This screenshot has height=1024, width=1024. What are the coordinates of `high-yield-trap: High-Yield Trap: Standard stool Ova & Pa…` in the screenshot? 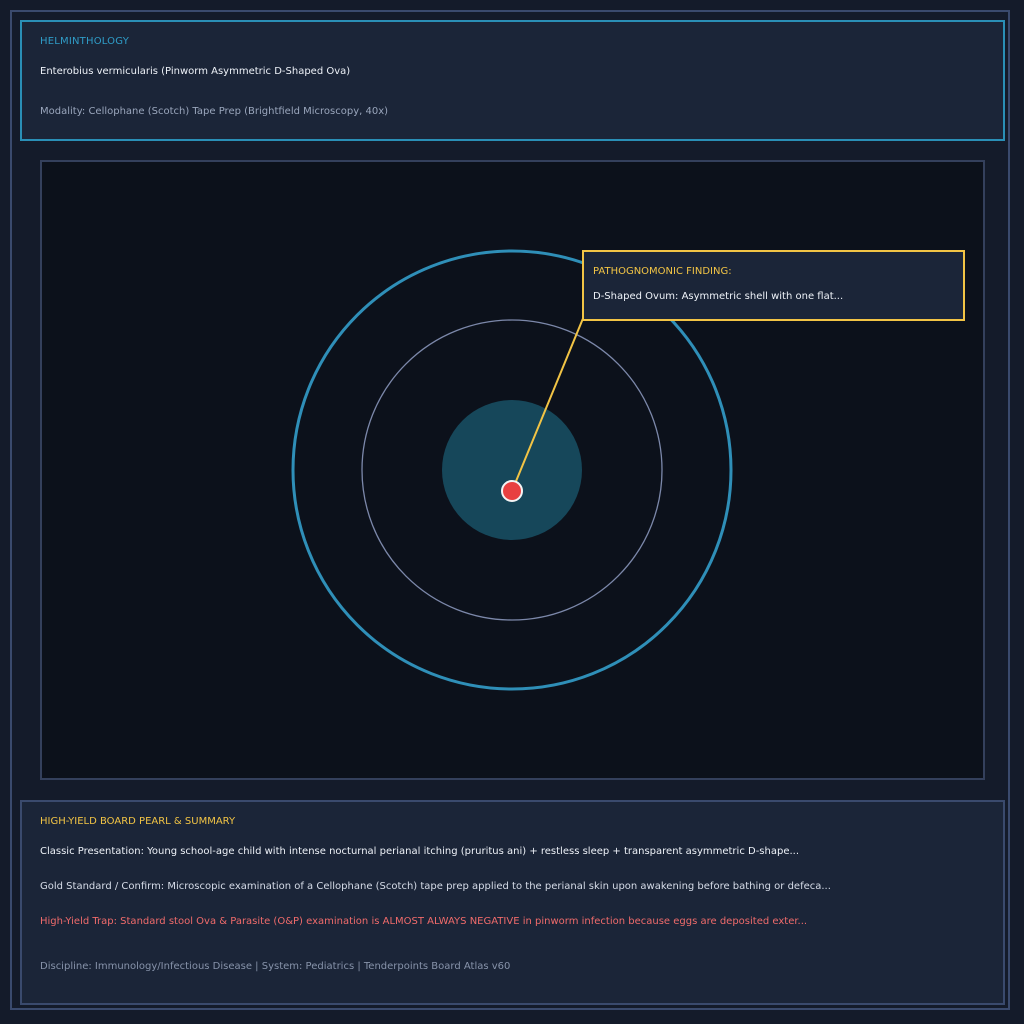 It's located at (424, 921).